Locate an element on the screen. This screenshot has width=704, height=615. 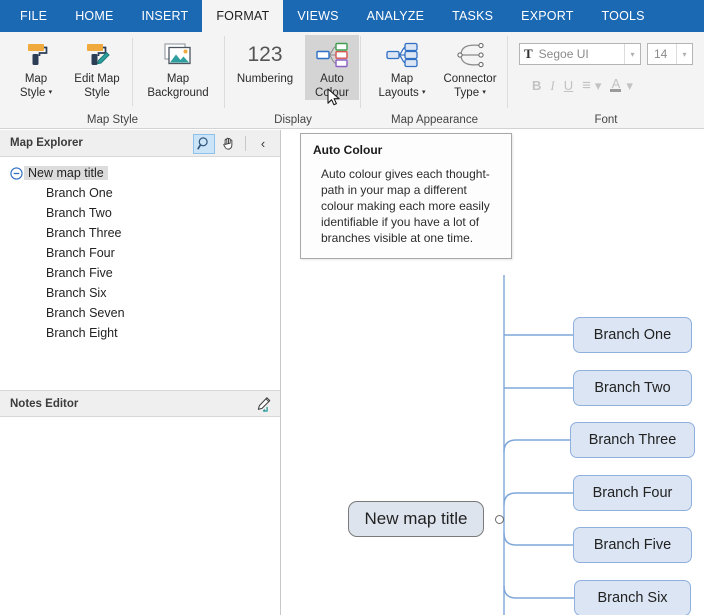
tree-row-branch: Branch Five is located at coordinates (140, 273).